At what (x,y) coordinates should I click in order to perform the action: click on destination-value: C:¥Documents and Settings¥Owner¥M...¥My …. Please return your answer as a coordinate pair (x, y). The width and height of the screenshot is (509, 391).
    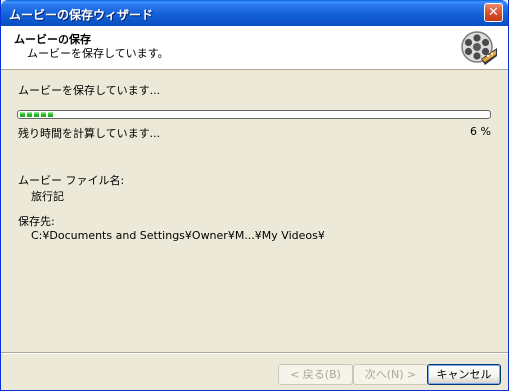
    Looking at the image, I should click on (178, 235).